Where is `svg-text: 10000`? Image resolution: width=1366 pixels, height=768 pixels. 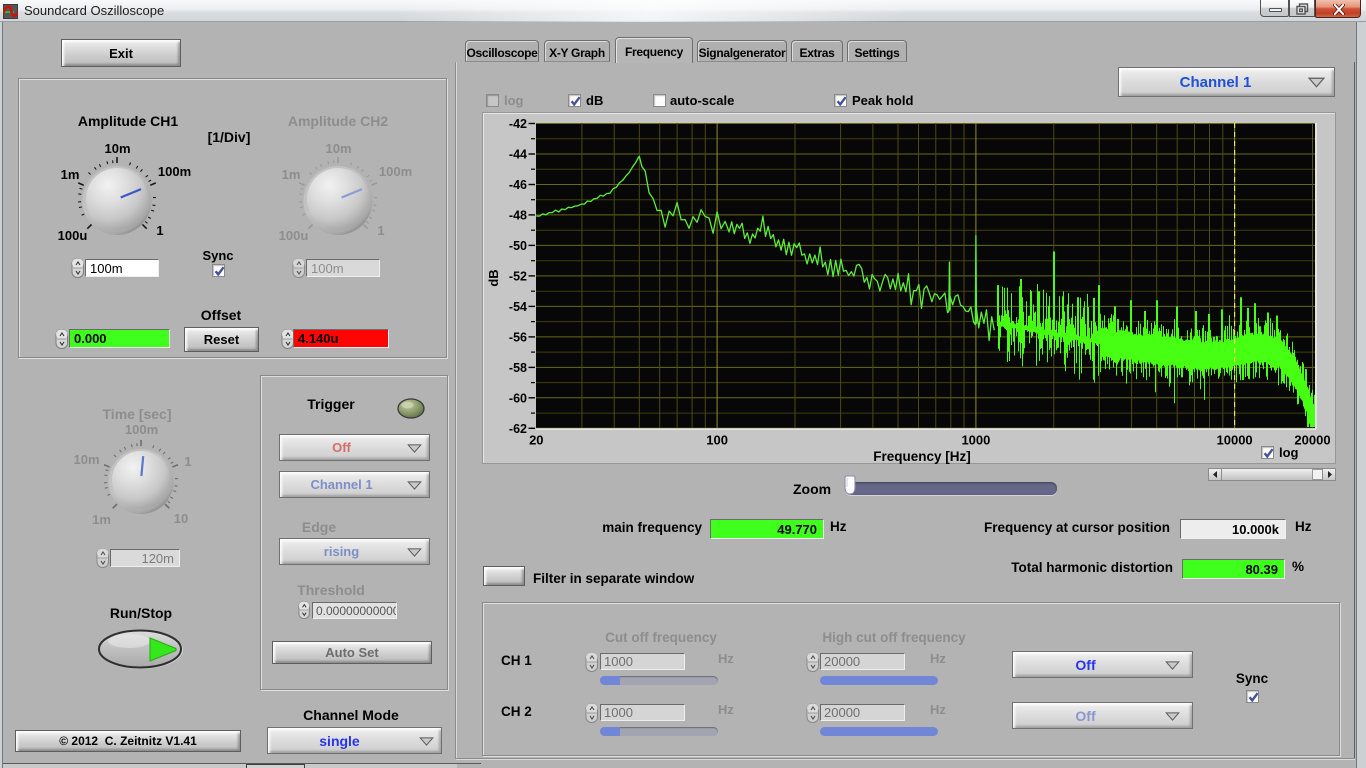 svg-text: 10000 is located at coordinates (1235, 440).